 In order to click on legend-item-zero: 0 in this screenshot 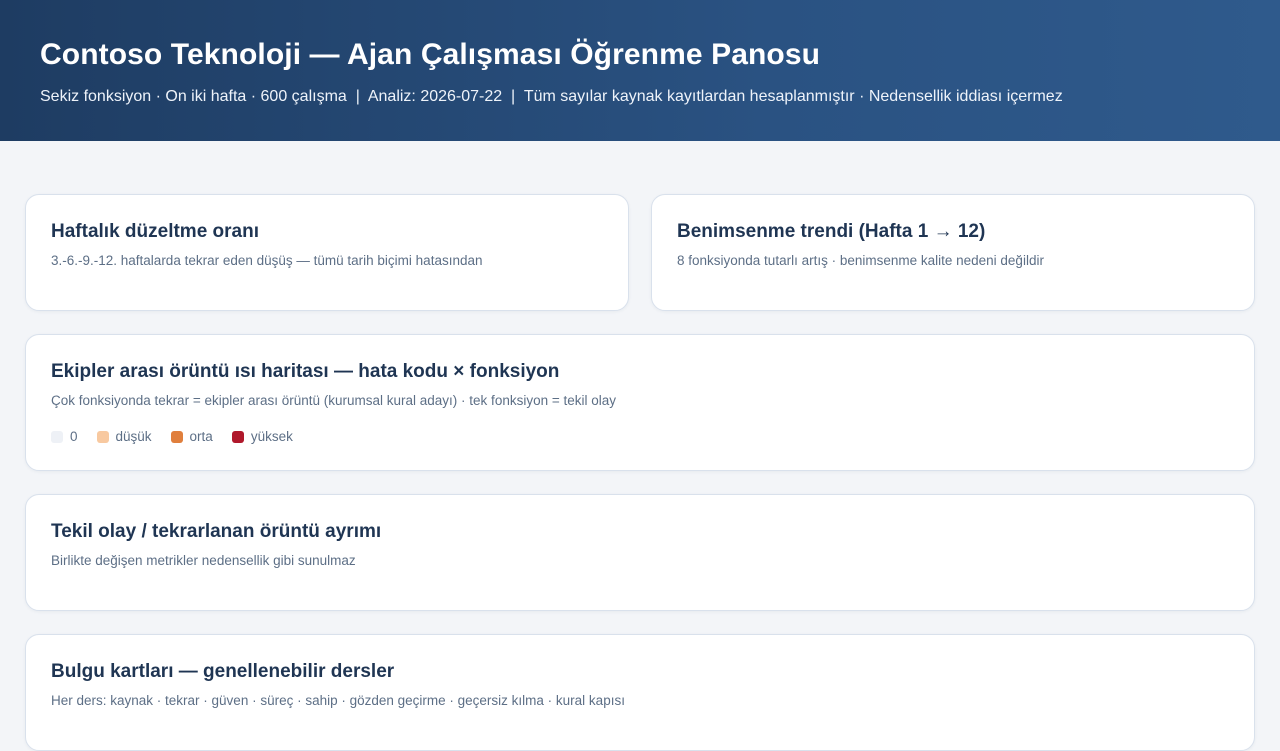, I will do `click(64, 436)`.